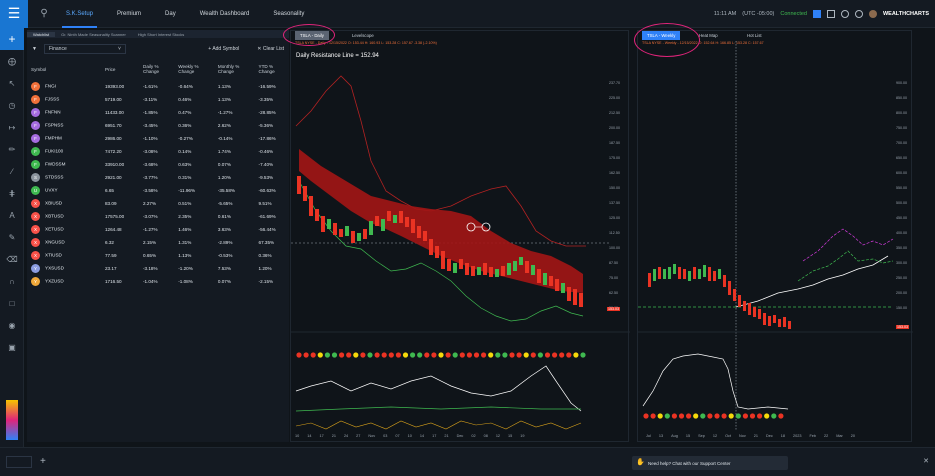 The width and height of the screenshot is (935, 476). What do you see at coordinates (150, 216) in the screenshot?
I see `daily-change-cell: -3.07%` at bounding box center [150, 216].